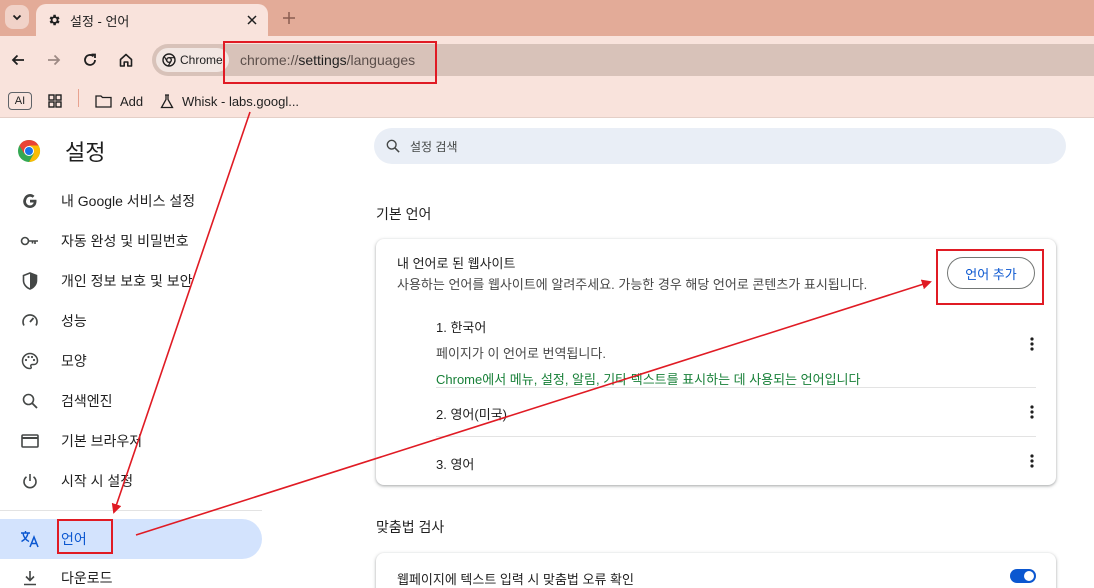 The image size is (1094, 588). What do you see at coordinates (97, 481) in the screenshot?
I see `sidebar-item-label: 시작 시 설정` at bounding box center [97, 481].